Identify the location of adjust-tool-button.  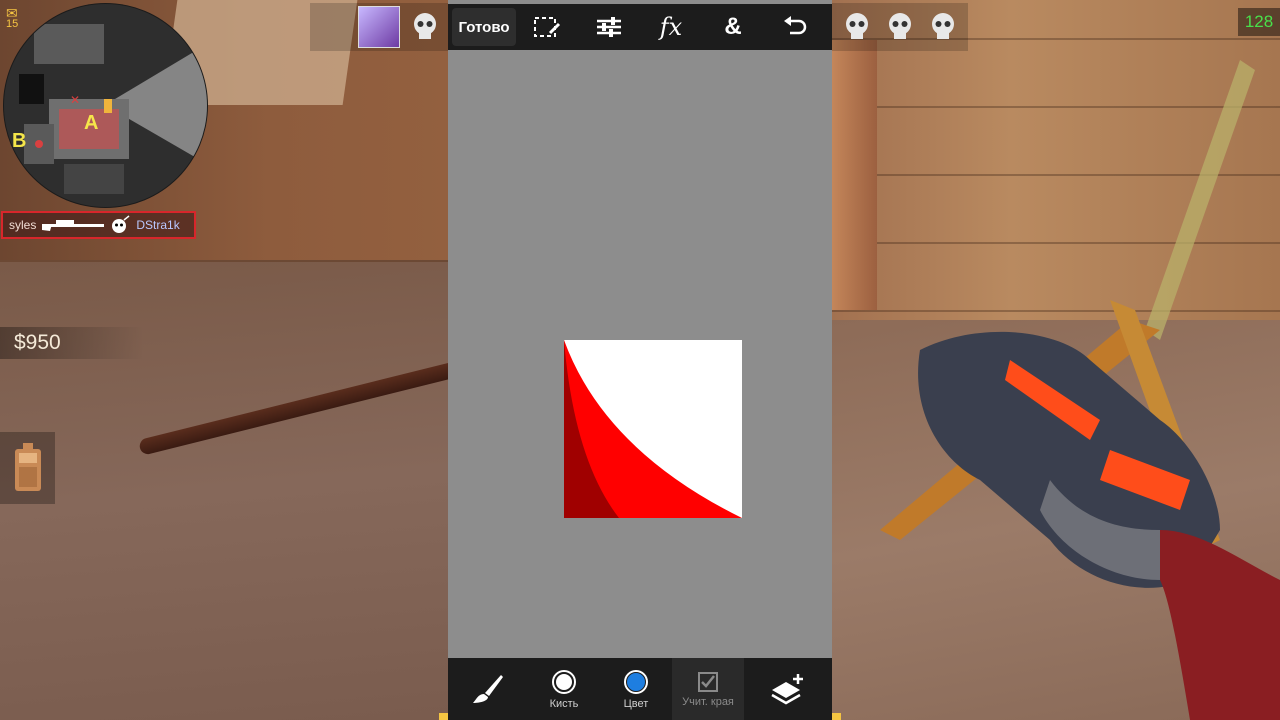
(609, 27).